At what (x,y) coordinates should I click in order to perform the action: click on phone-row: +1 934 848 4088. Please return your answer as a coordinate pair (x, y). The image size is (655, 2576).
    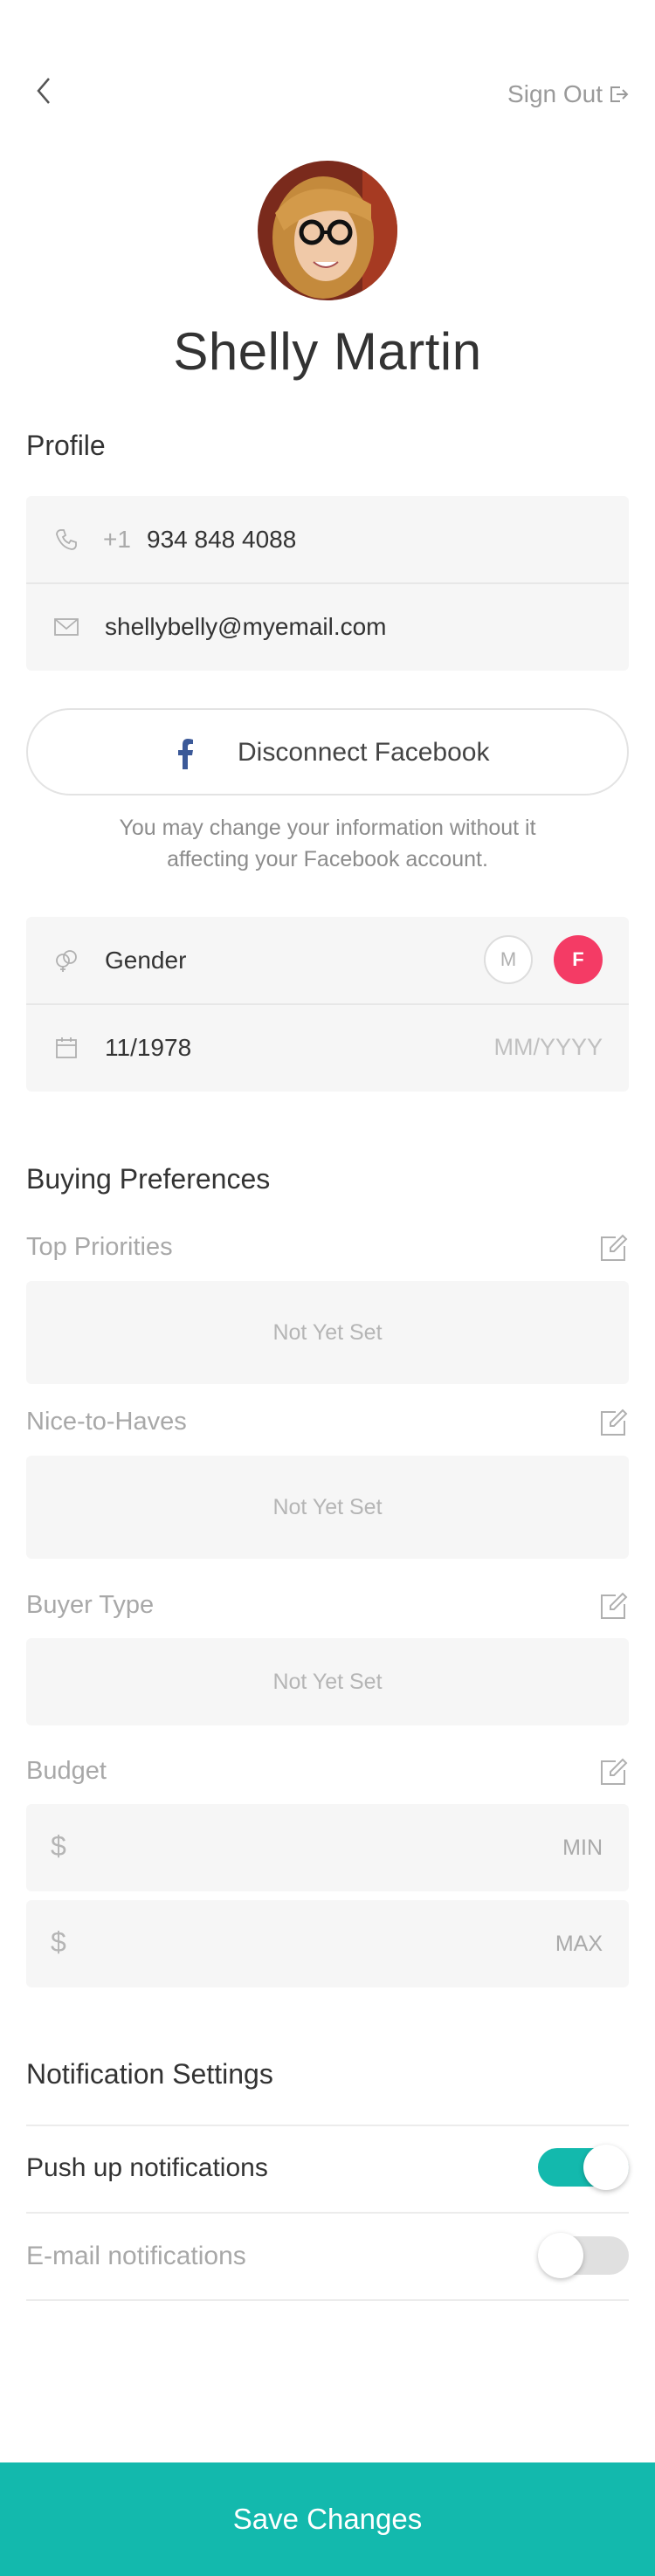
    Looking at the image, I should click on (327, 539).